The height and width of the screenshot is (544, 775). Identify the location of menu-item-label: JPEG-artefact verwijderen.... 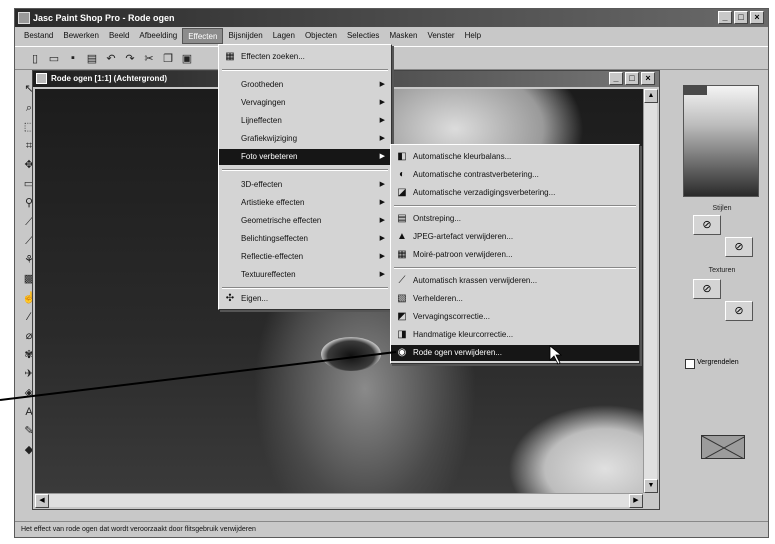
(463, 236).